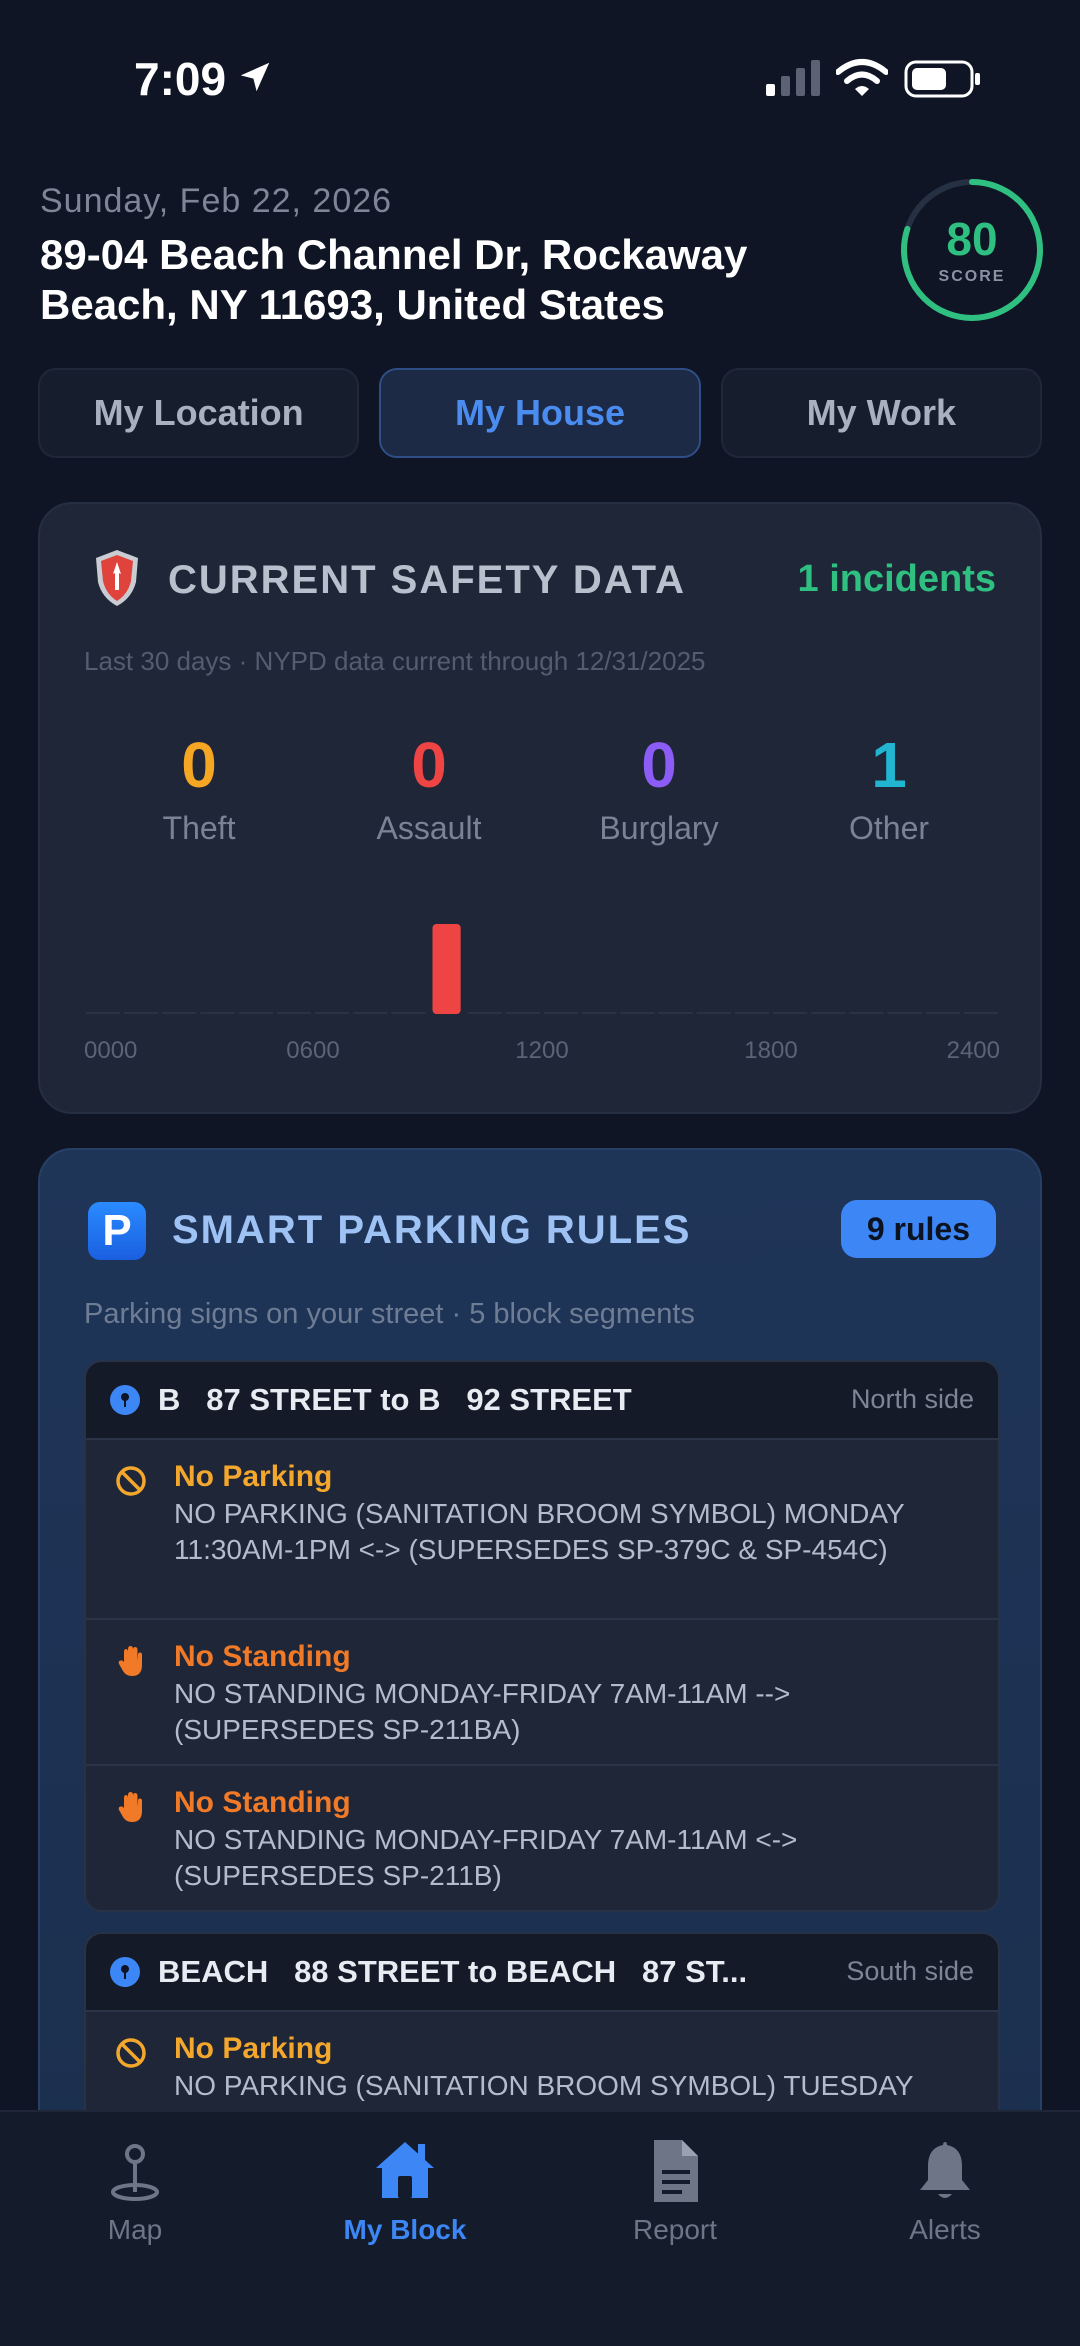  Describe the element at coordinates (312, 1050) in the screenshot. I see `chart-tick-label: 0600` at that location.